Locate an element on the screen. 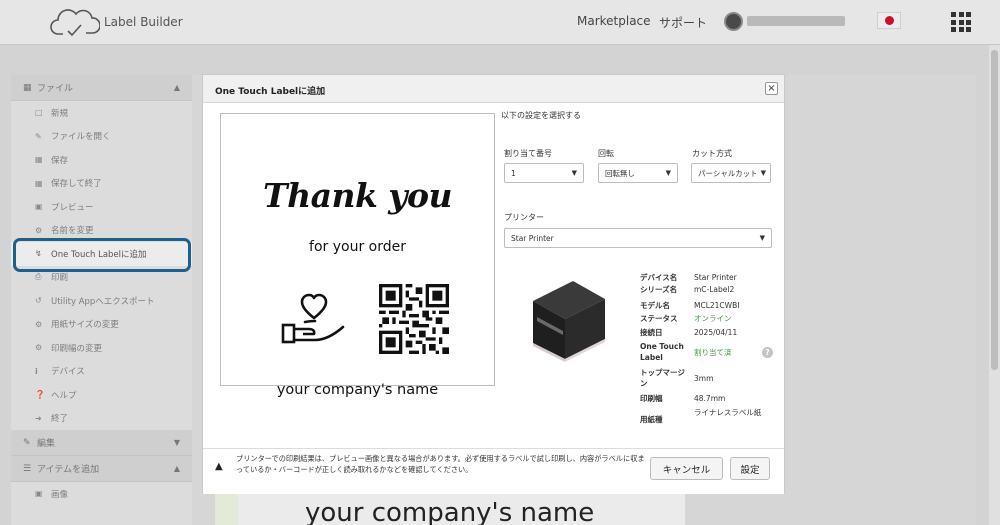  add-item-section-header: ☰ アイテムを追加 ▲ is located at coordinates (101, 469).